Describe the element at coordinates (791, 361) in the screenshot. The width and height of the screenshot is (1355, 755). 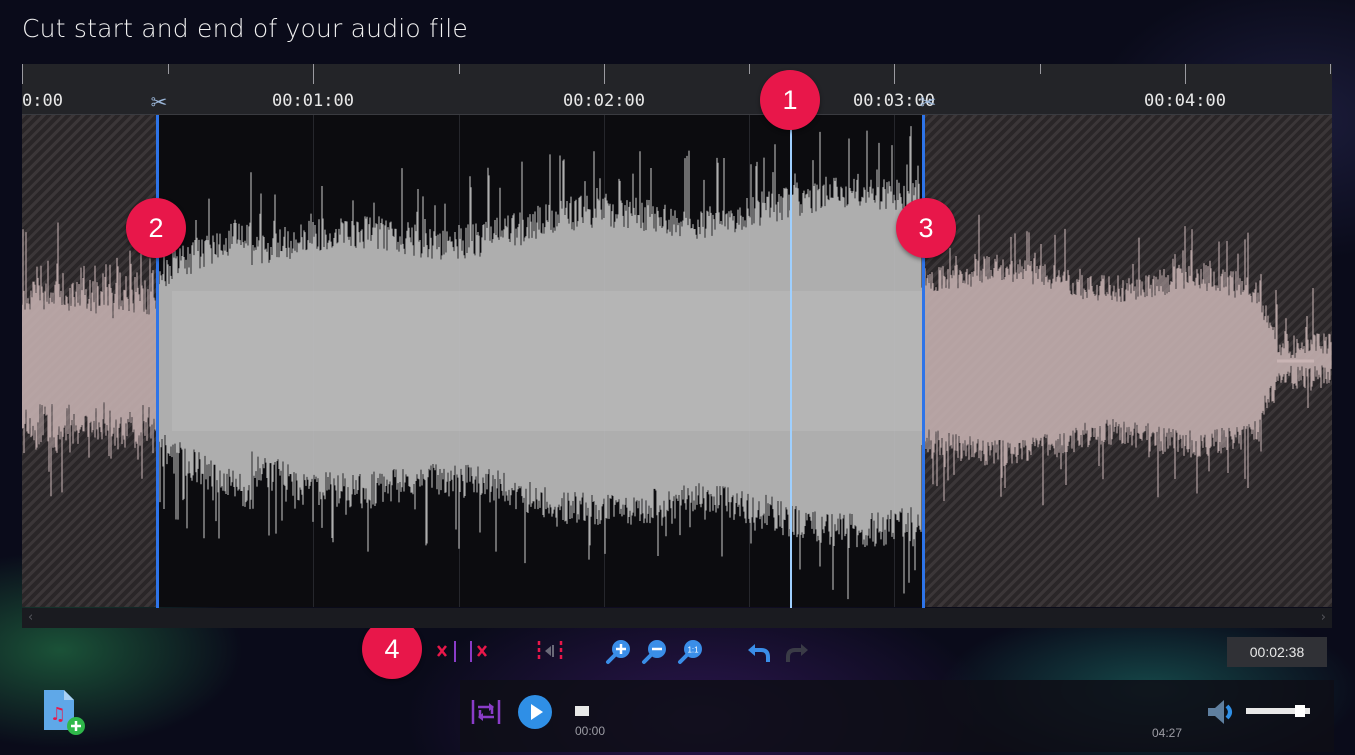
I see `playhead` at that location.